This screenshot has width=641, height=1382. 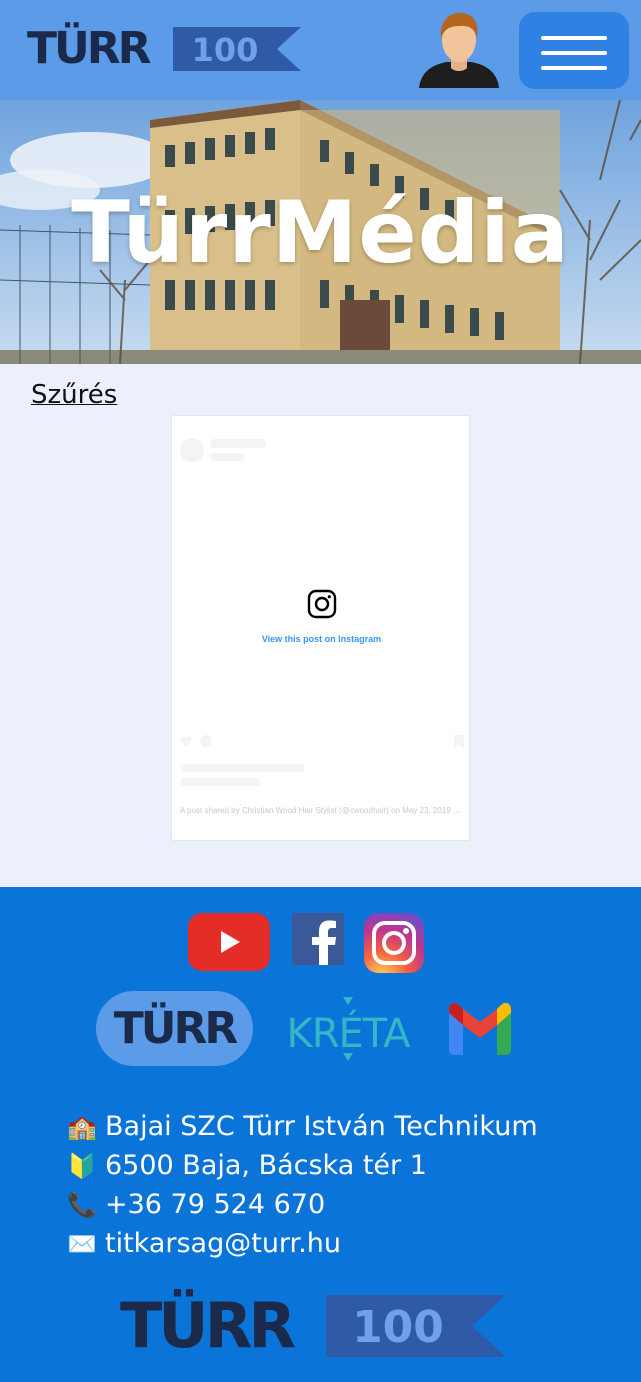 What do you see at coordinates (242, 768) in the screenshot?
I see `embed-likes-placeholder` at bounding box center [242, 768].